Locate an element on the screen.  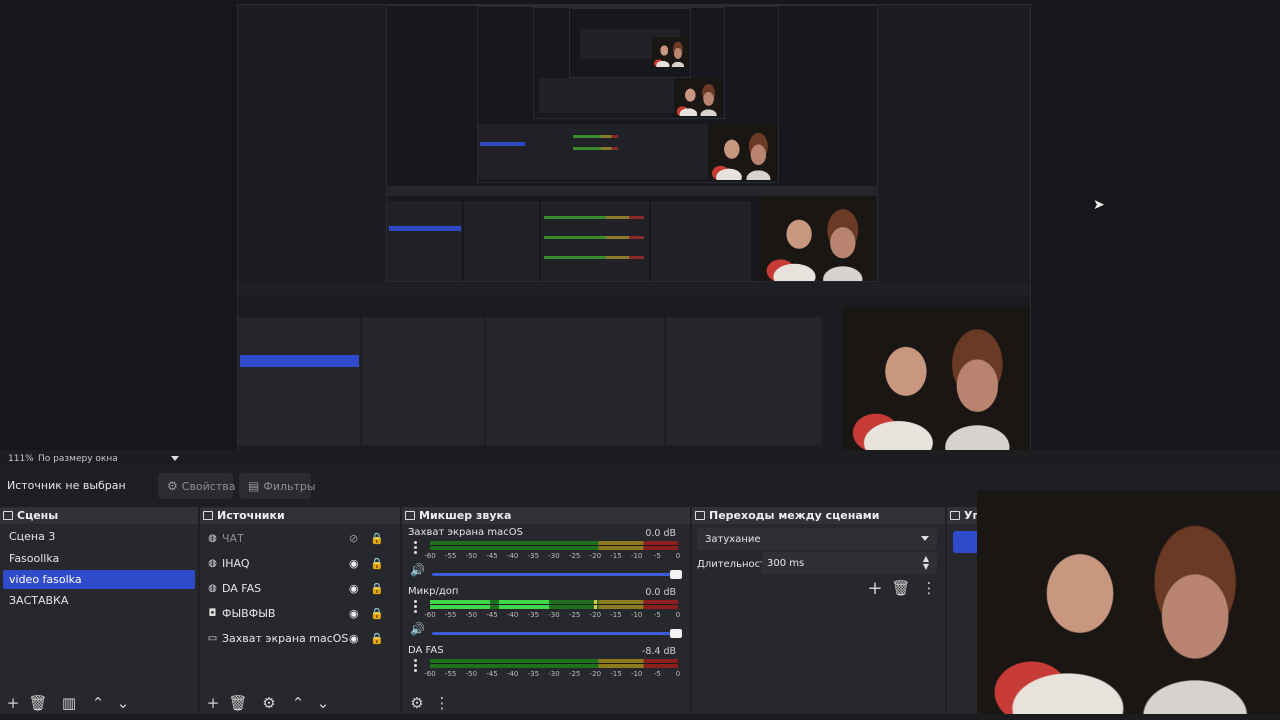
properties-label: Свойства is located at coordinates (208, 486).